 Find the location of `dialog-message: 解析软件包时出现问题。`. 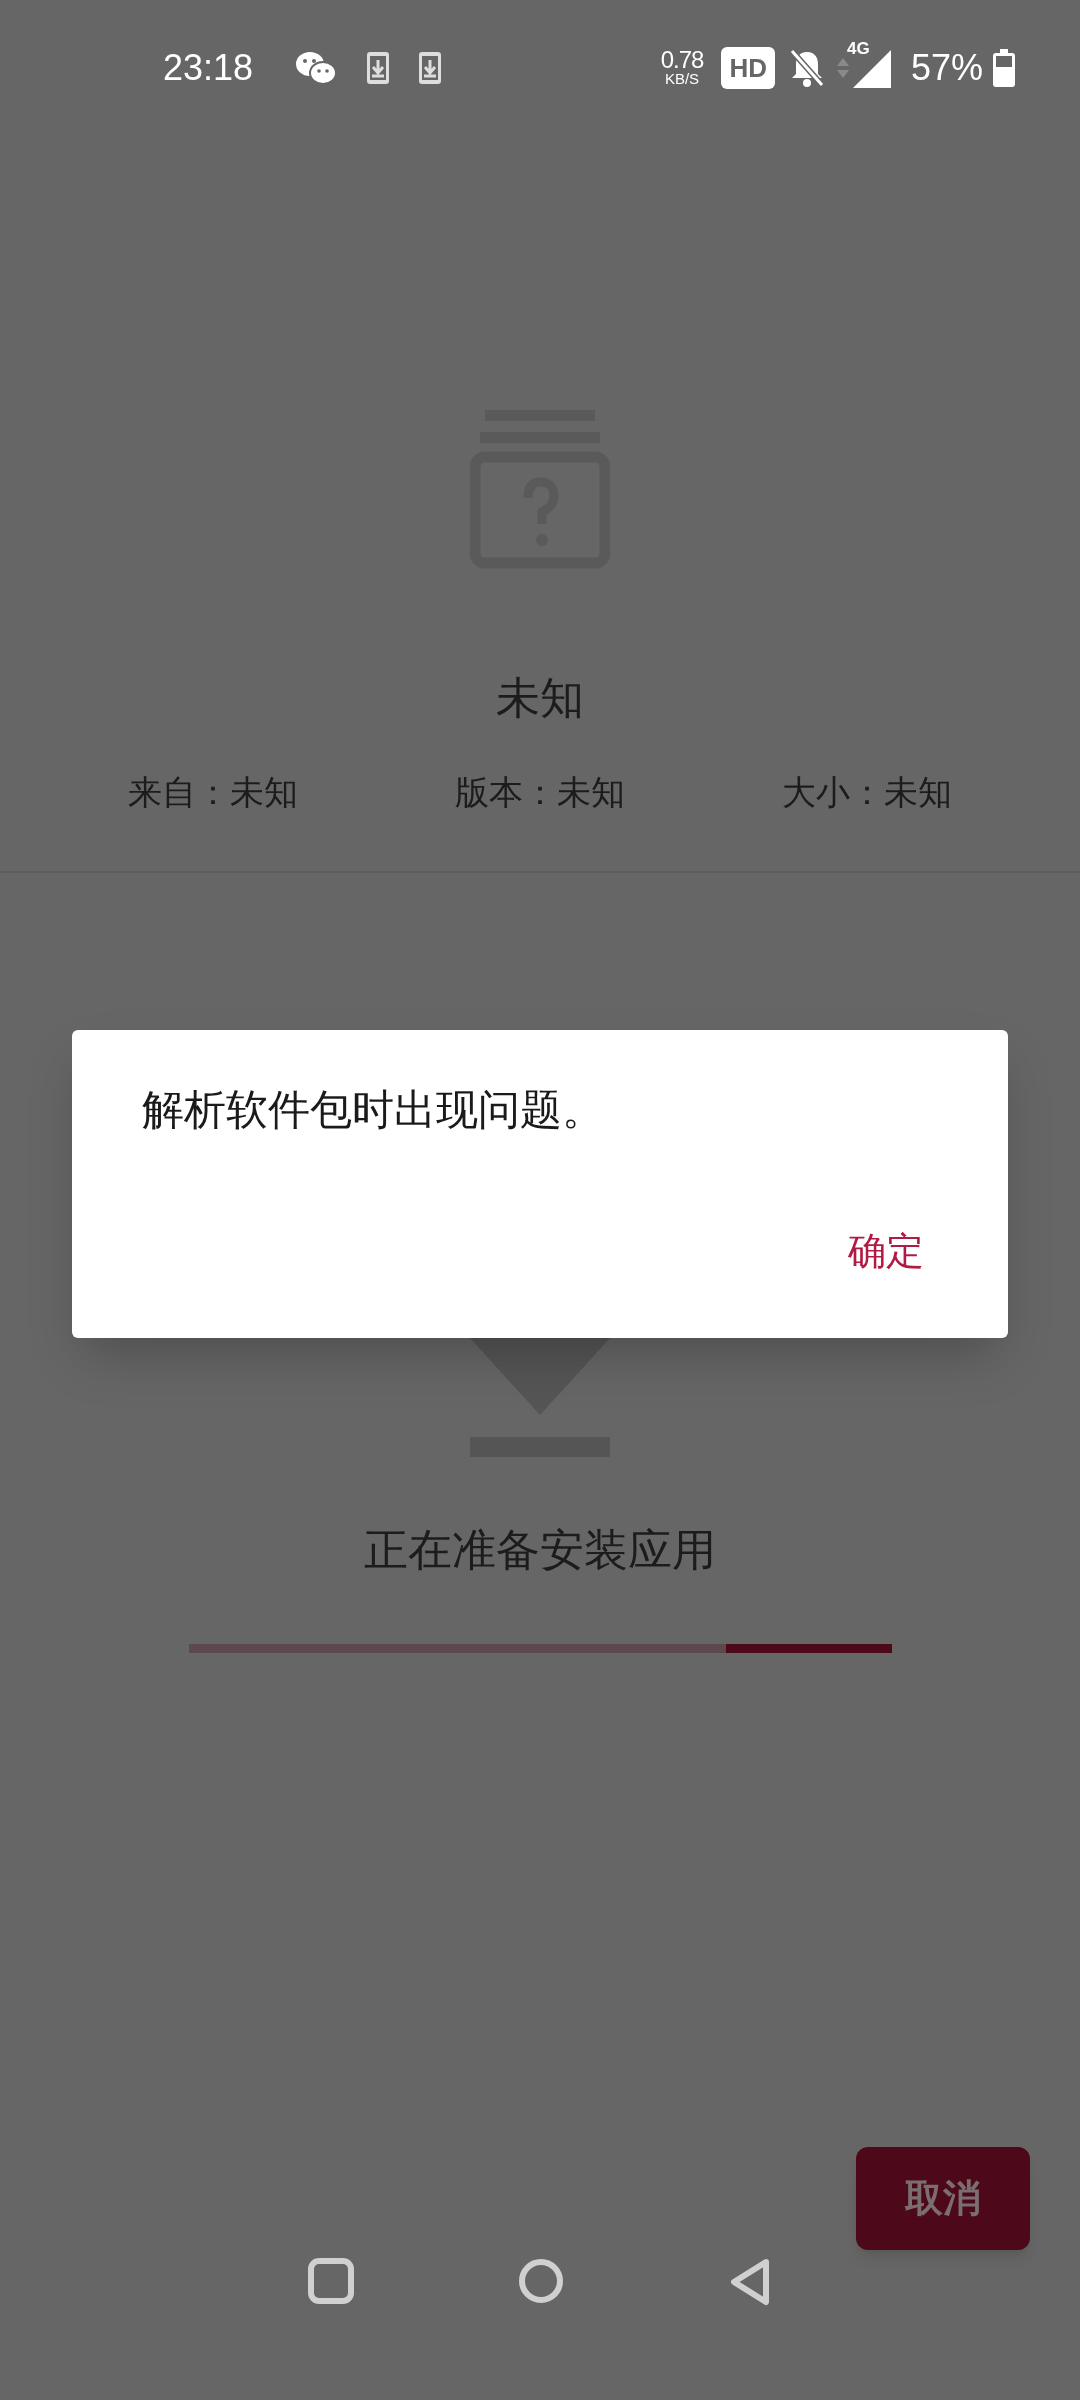

dialog-message: 解析软件包时出现问题。 is located at coordinates (373, 1110).